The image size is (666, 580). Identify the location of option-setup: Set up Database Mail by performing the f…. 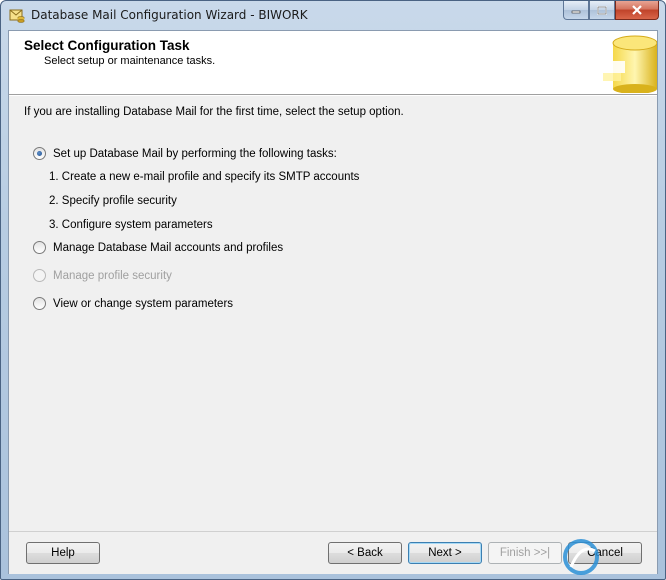
(185, 153).